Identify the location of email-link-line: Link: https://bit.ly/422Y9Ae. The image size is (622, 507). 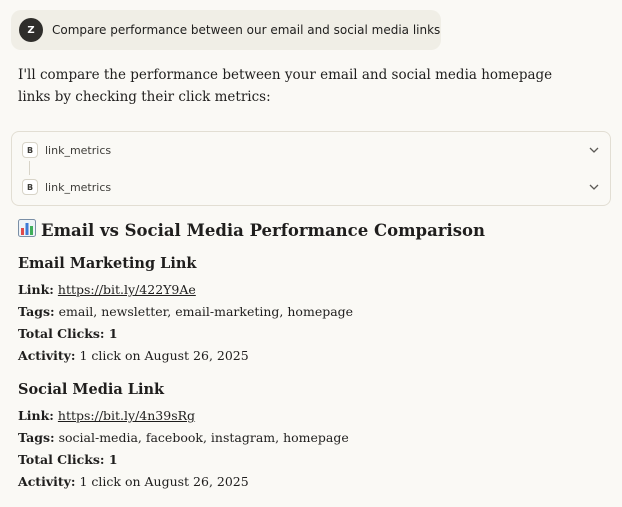
(107, 290).